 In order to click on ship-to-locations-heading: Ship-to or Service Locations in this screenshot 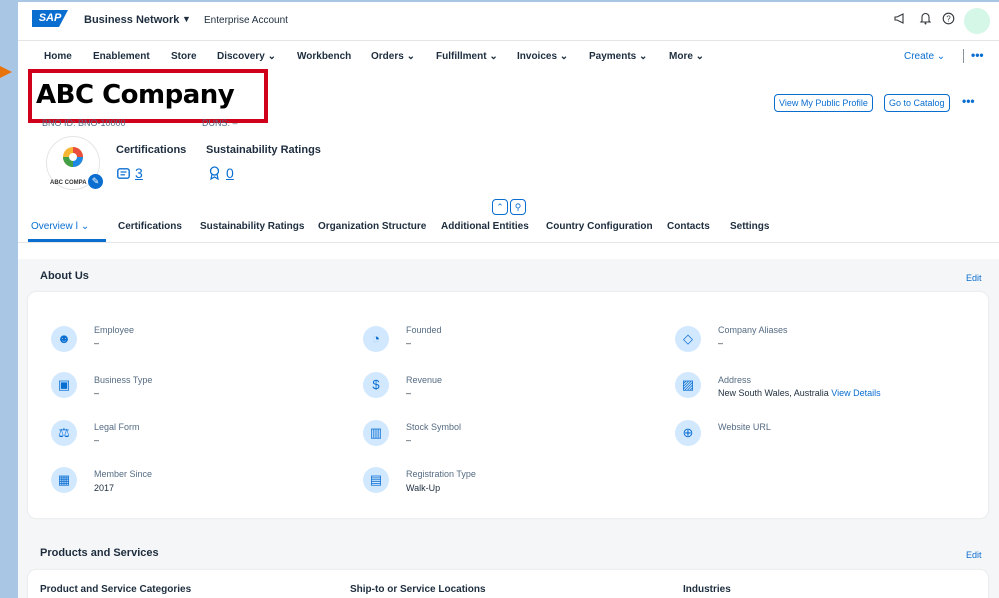, I will do `click(418, 589)`.